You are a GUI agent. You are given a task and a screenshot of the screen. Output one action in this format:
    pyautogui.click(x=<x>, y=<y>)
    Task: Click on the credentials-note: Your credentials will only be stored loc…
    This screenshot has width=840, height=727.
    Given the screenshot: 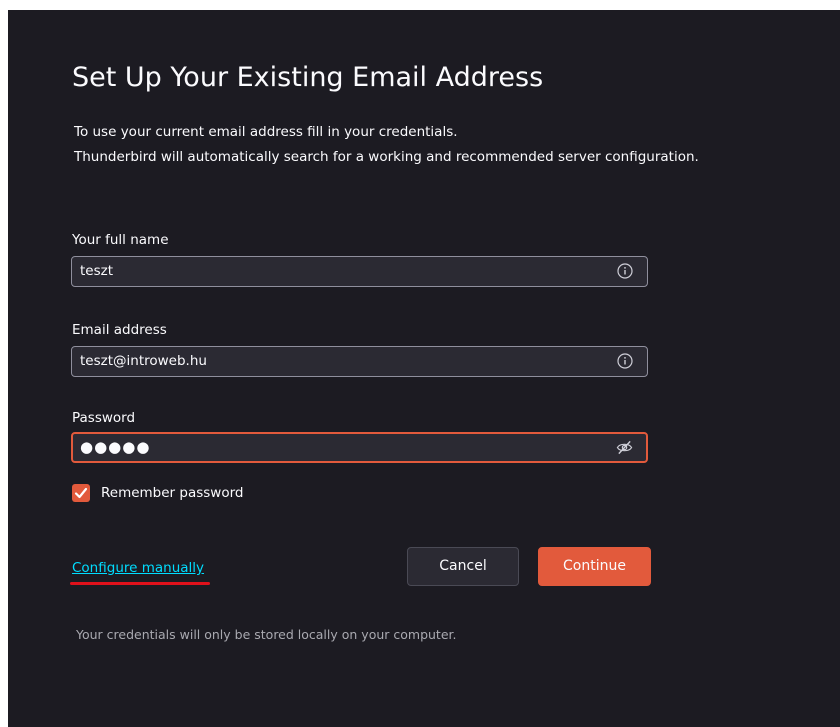 What is the action you would take?
    pyautogui.click(x=266, y=634)
    